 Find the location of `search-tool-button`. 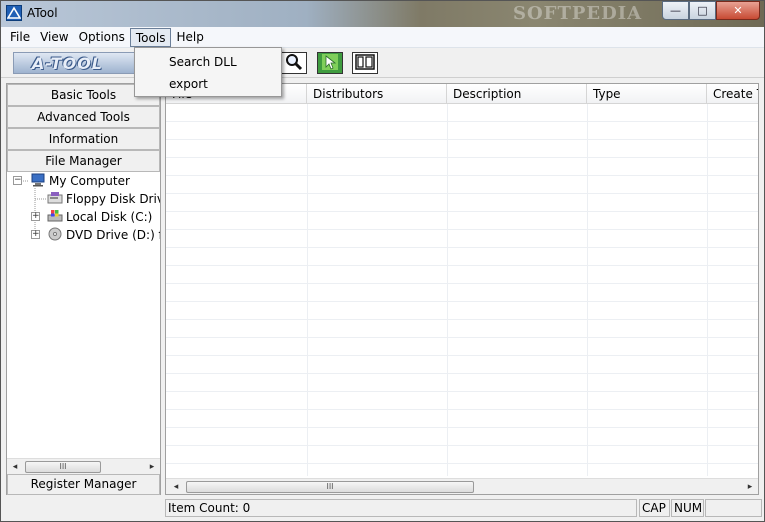

search-tool-button is located at coordinates (294, 63).